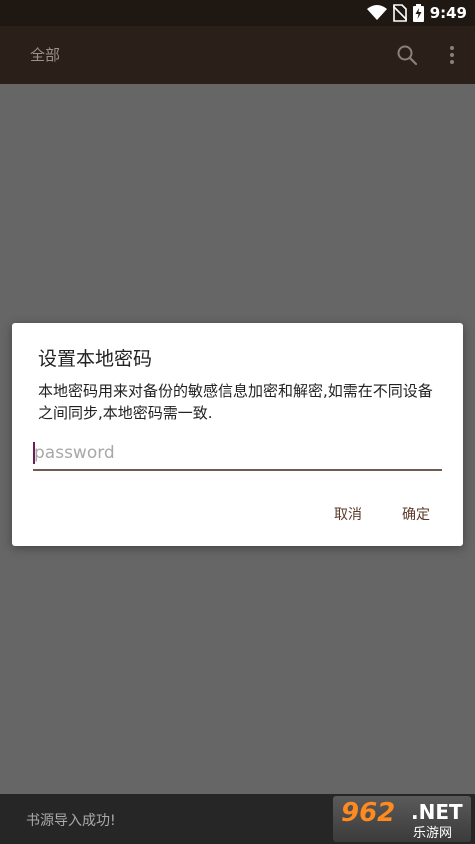 The image size is (475, 844). What do you see at coordinates (71, 821) in the screenshot?
I see `snackbar-text: 书源导入成功!` at bounding box center [71, 821].